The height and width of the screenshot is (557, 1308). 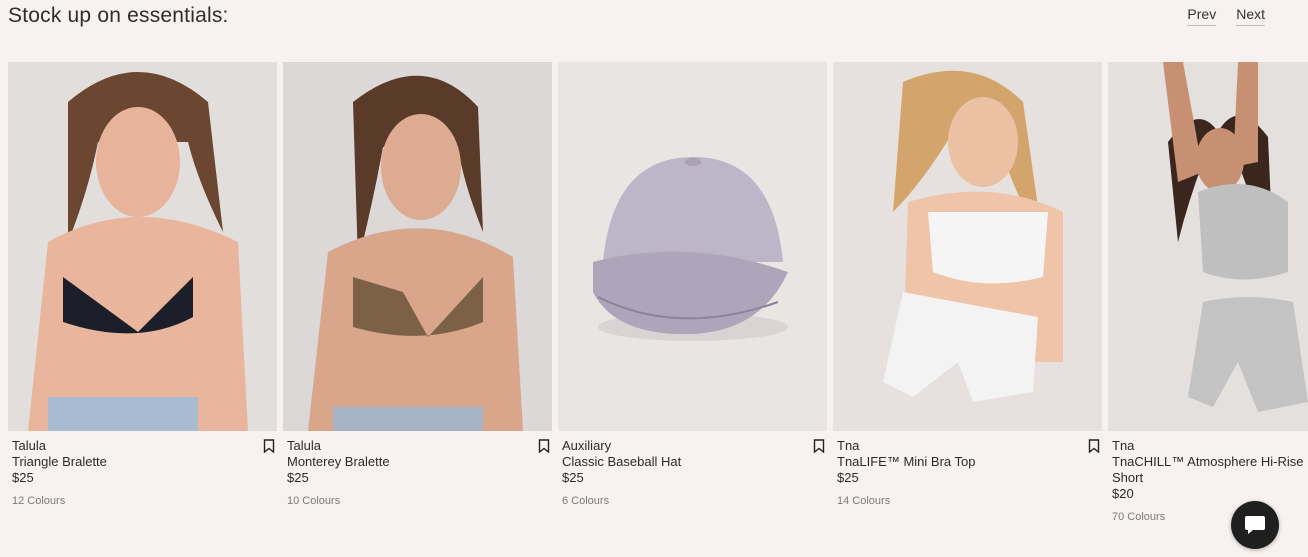 What do you see at coordinates (692, 462) in the screenshot?
I see `product-name: Classic Baseball Hat` at bounding box center [692, 462].